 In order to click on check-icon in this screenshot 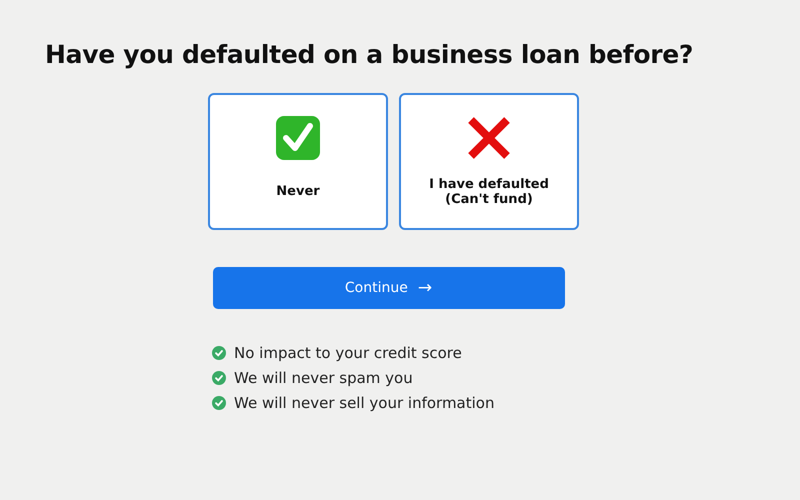, I will do `click(298, 138)`.